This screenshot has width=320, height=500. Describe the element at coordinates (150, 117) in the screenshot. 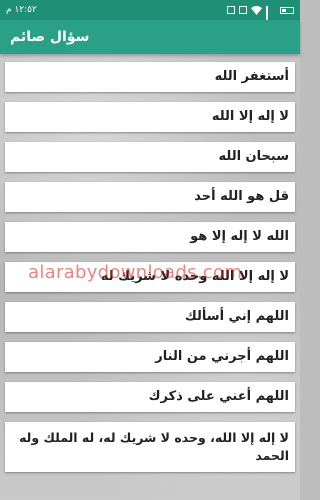

I see `list-item: لا إله إلا الله` at that location.